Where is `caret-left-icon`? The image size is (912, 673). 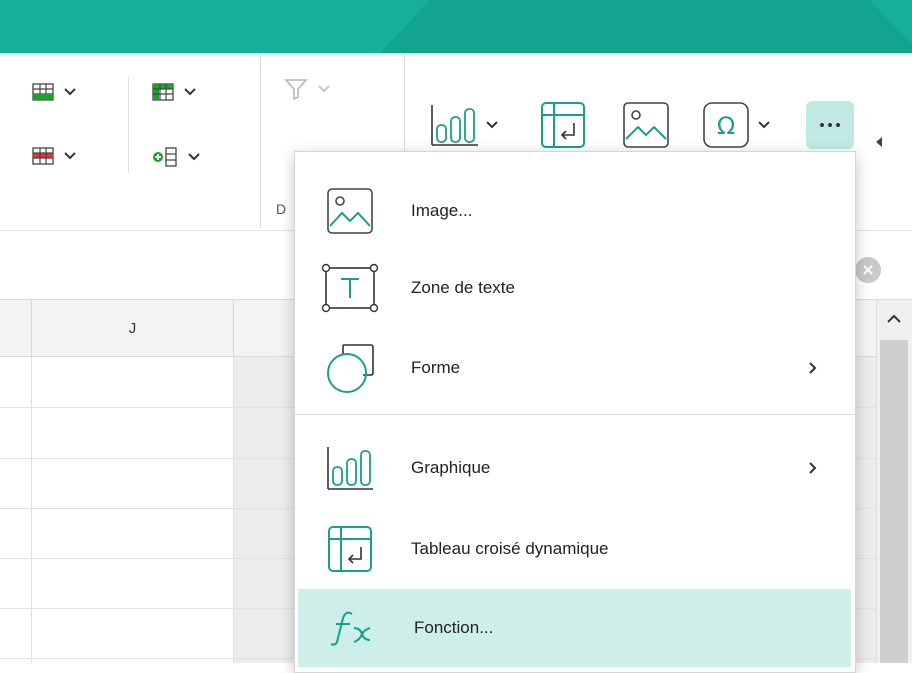
caret-left-icon is located at coordinates (879, 142).